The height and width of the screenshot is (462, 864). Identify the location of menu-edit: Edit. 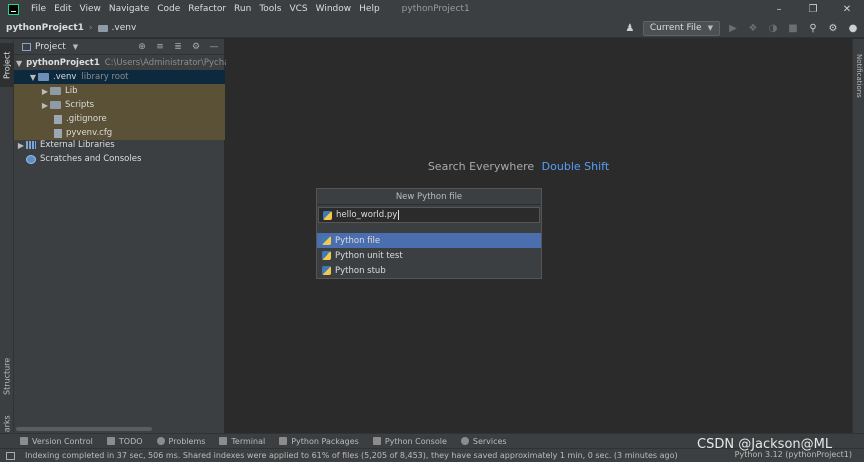
(62, 9).